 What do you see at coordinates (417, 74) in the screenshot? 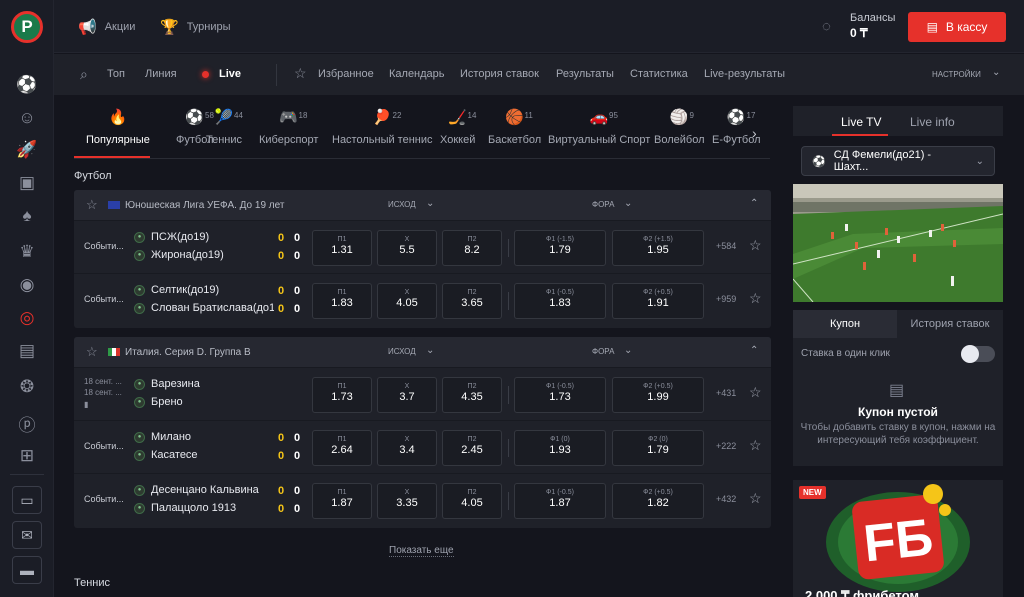
I see `nav-calendar: Календарь` at bounding box center [417, 74].